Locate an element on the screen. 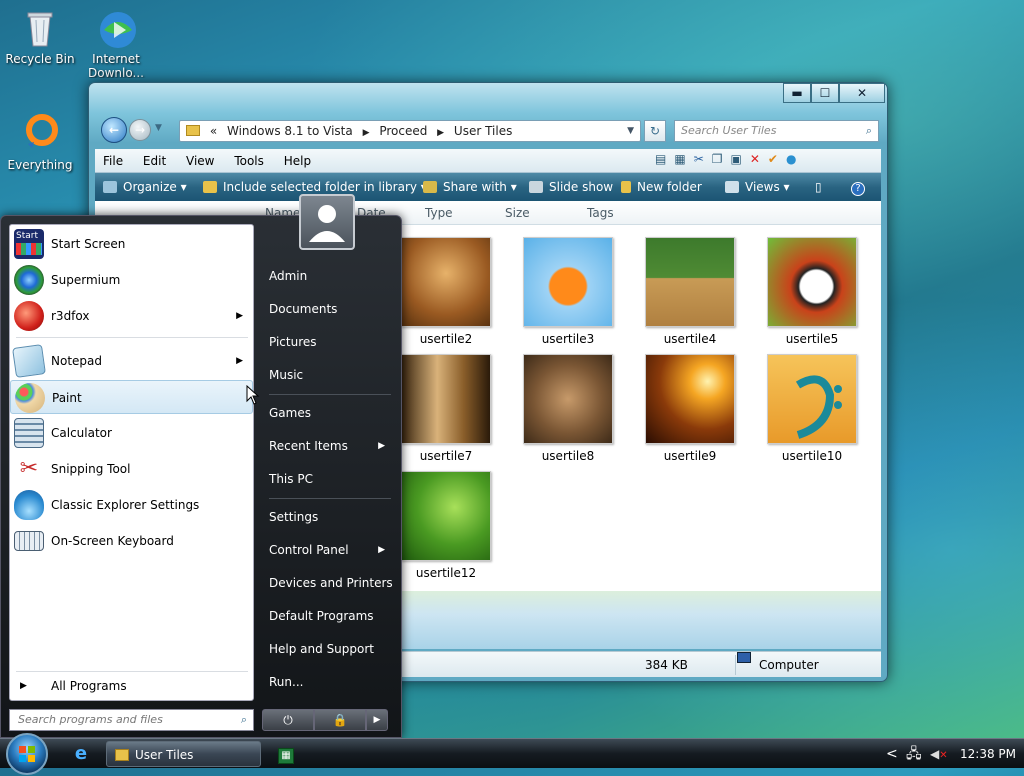  keyboard-icon is located at coordinates (29, 541).